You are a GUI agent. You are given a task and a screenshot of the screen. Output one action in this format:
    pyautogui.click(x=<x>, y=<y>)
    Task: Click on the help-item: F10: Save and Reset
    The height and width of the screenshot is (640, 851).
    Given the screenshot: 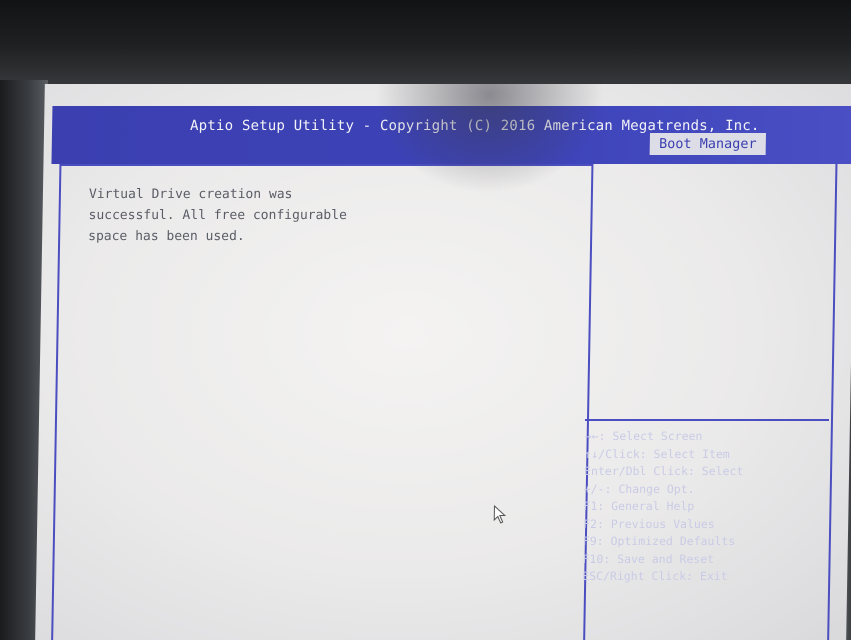 What is the action you would take?
    pyautogui.click(x=648, y=558)
    